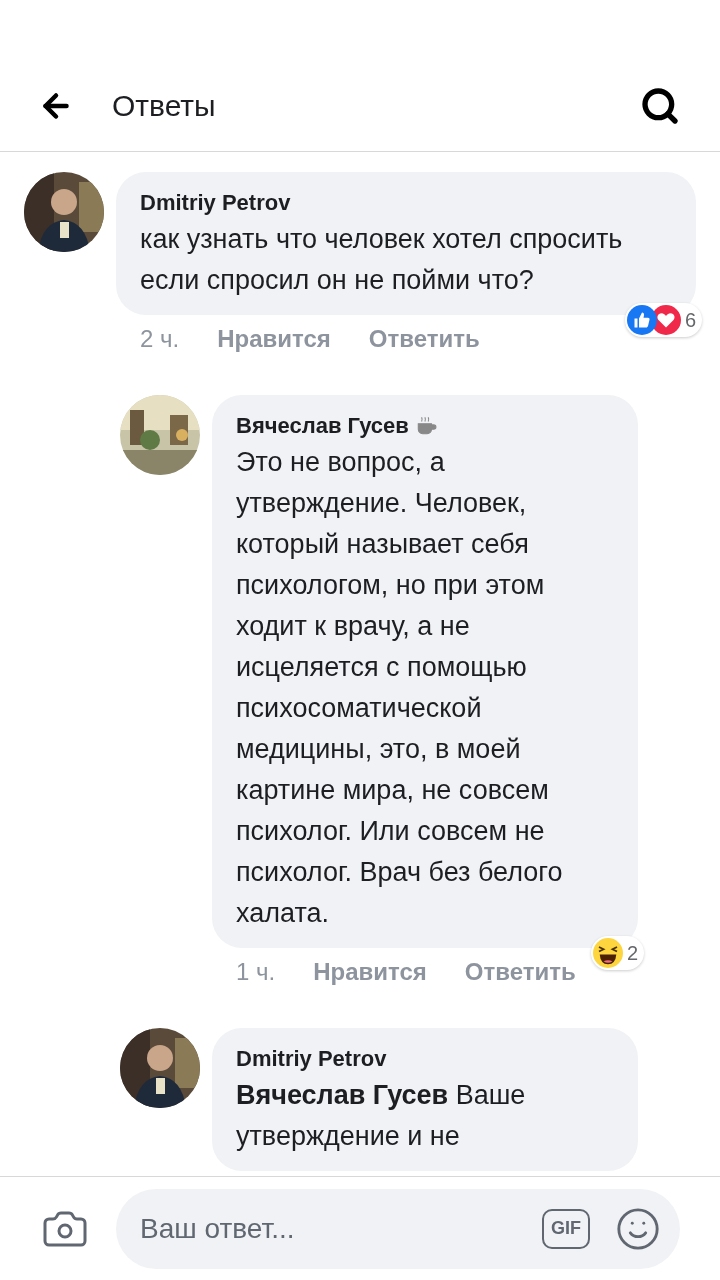 This screenshot has height=1280, width=720. What do you see at coordinates (663, 320) in the screenshot?
I see `reactions-pill: 6` at bounding box center [663, 320].